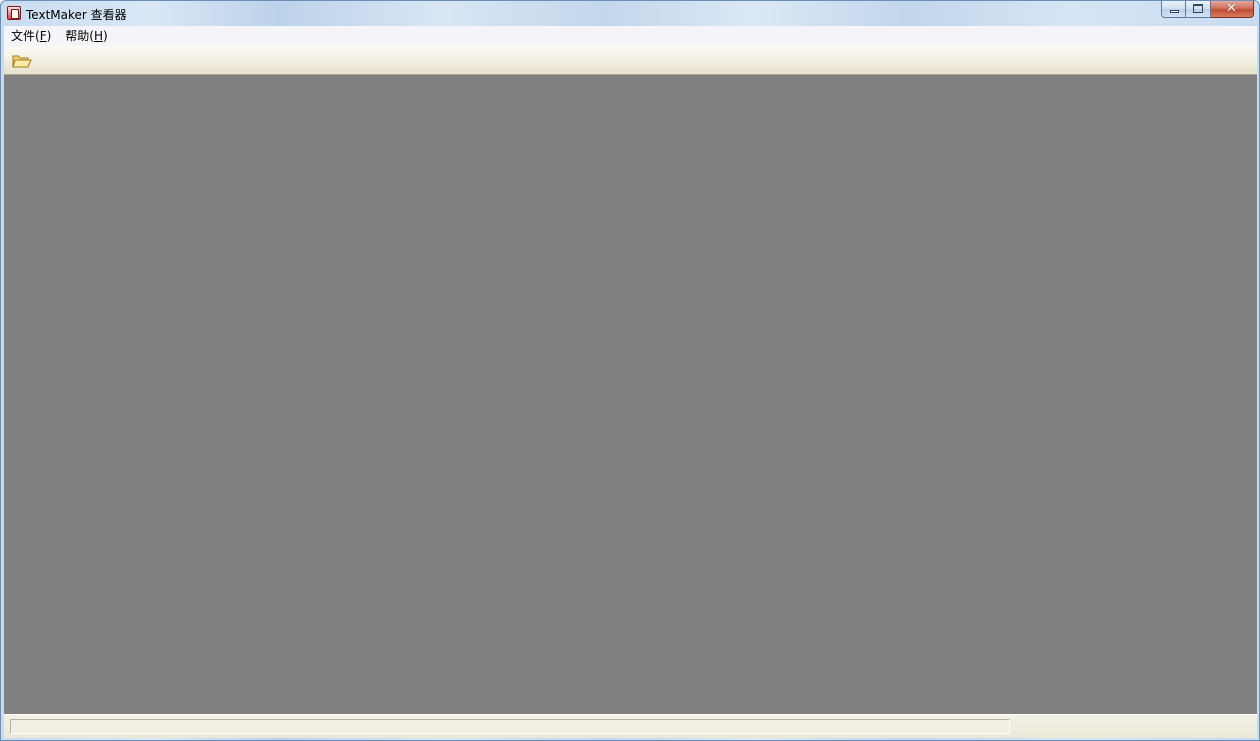 The width and height of the screenshot is (1260, 741). Describe the element at coordinates (630, 60) in the screenshot. I see `toolbar` at that location.